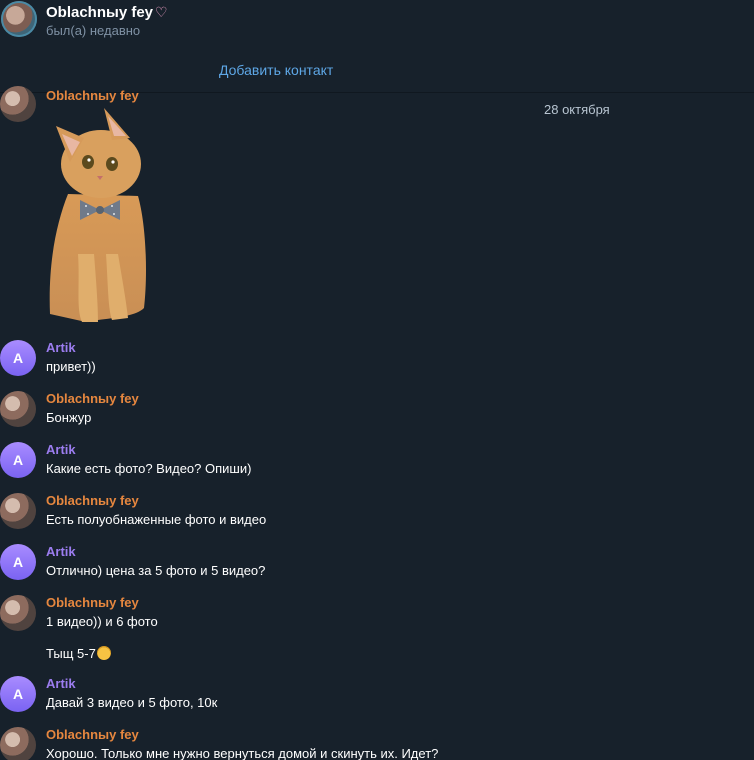 The image size is (754, 760). What do you see at coordinates (377, 23) in the screenshot?
I see `chat-header: Oblachnыy fey ♡ был(а) недавно` at bounding box center [377, 23].